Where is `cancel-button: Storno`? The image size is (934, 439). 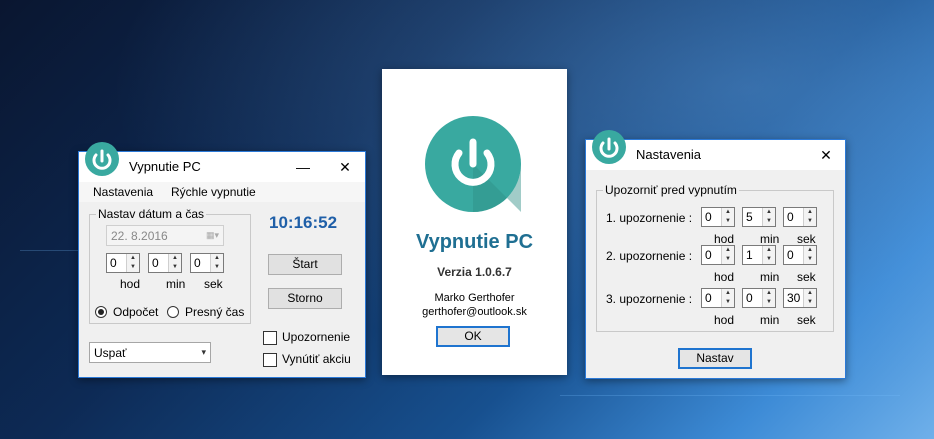
cancel-button: Storno is located at coordinates (305, 298).